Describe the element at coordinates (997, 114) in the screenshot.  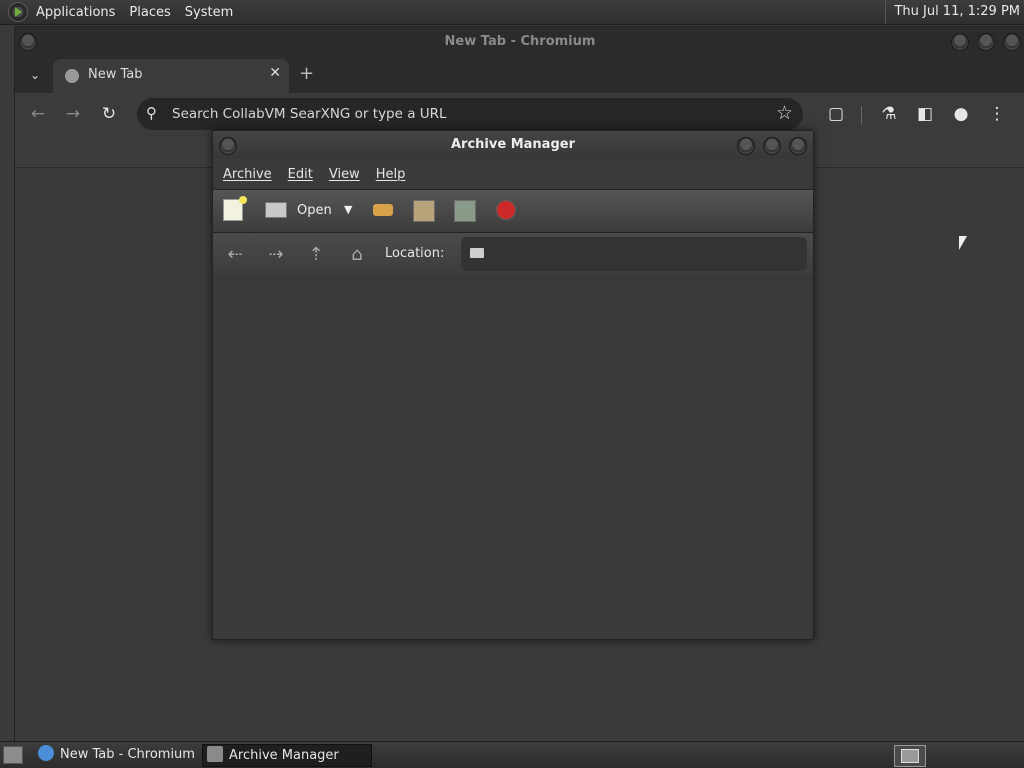
I see `menu-icon: ⋮` at that location.